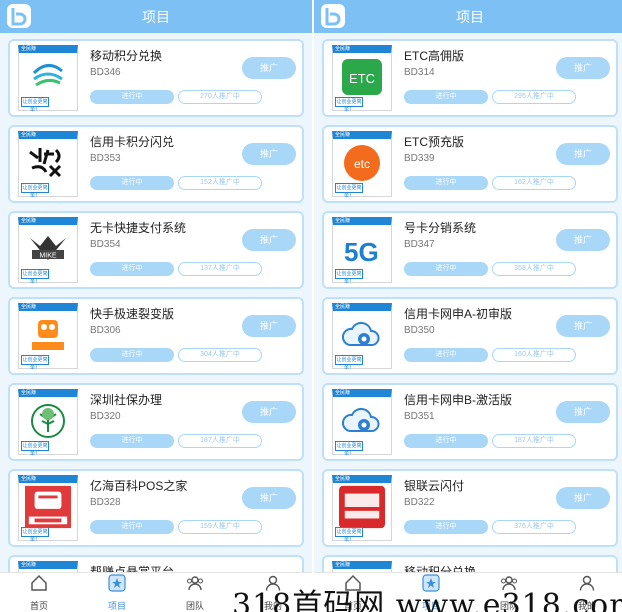 The image size is (622, 612). I want to click on svg-text: ETC, so click(362, 78).